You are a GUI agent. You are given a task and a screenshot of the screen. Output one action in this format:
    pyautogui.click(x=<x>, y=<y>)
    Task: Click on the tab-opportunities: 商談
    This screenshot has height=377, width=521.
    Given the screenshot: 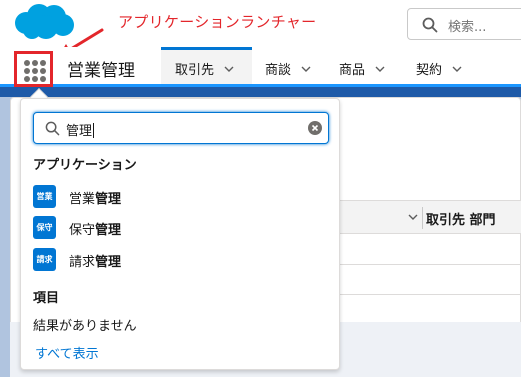 What is the action you would take?
    pyautogui.click(x=288, y=65)
    